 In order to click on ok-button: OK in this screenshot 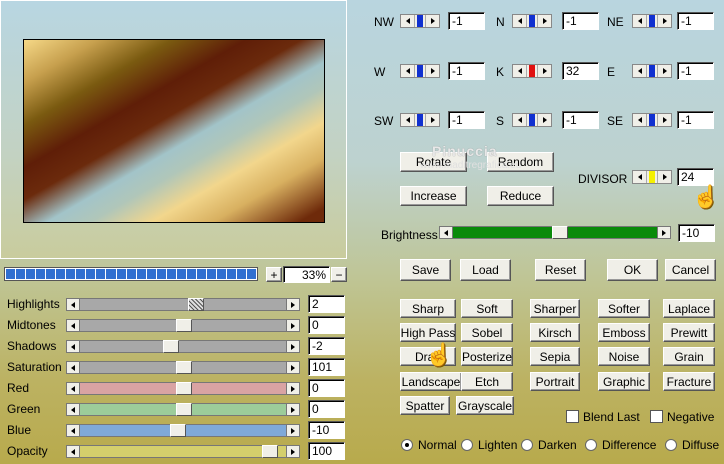, I will do `click(632, 270)`.